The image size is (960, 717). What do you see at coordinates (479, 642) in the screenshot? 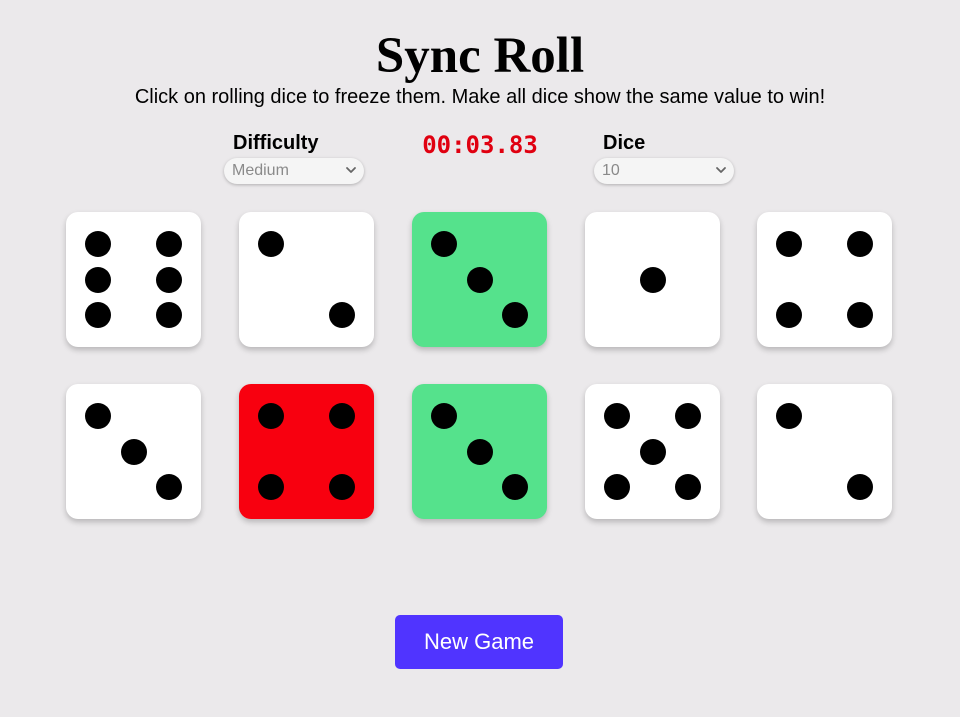
I see `new-game-button: New Game` at bounding box center [479, 642].